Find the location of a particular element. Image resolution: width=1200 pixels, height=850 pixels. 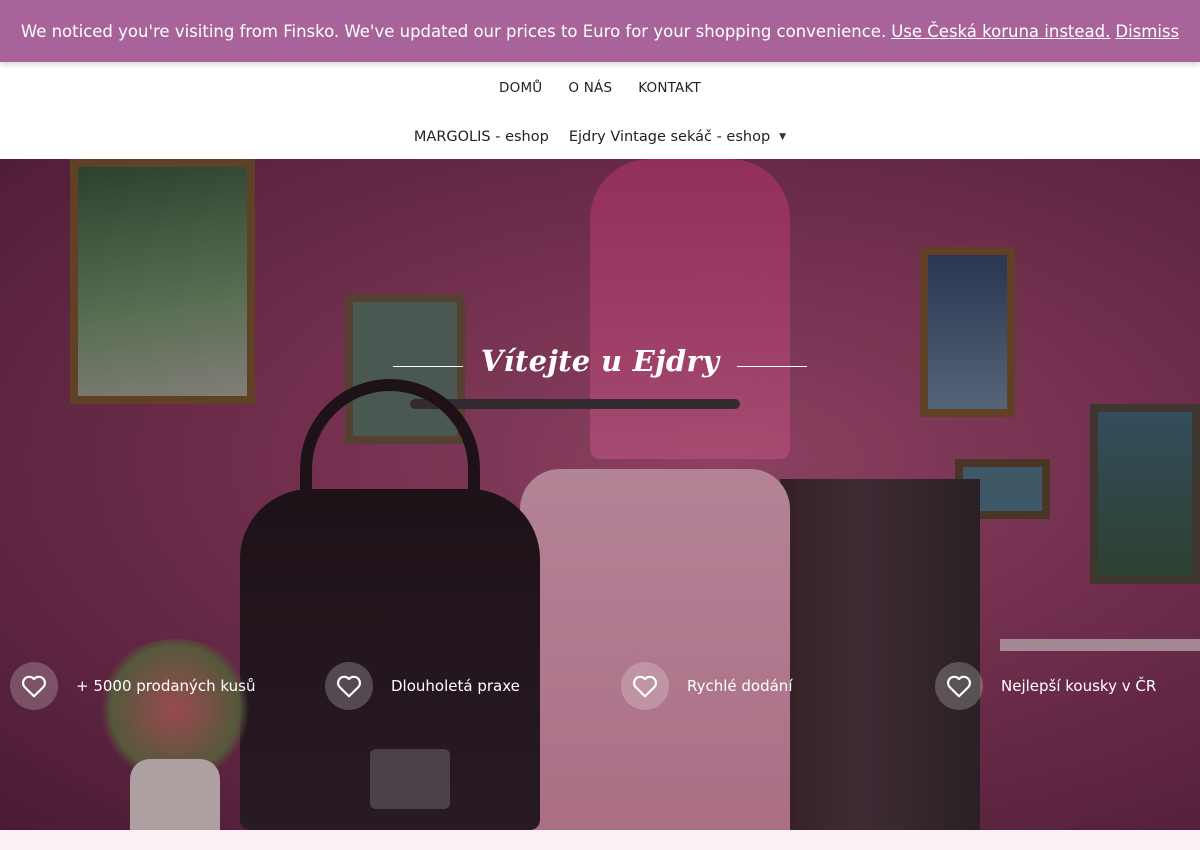

primary-nav: DOMŮ O NÁS KONTAKT is located at coordinates (600, 88).